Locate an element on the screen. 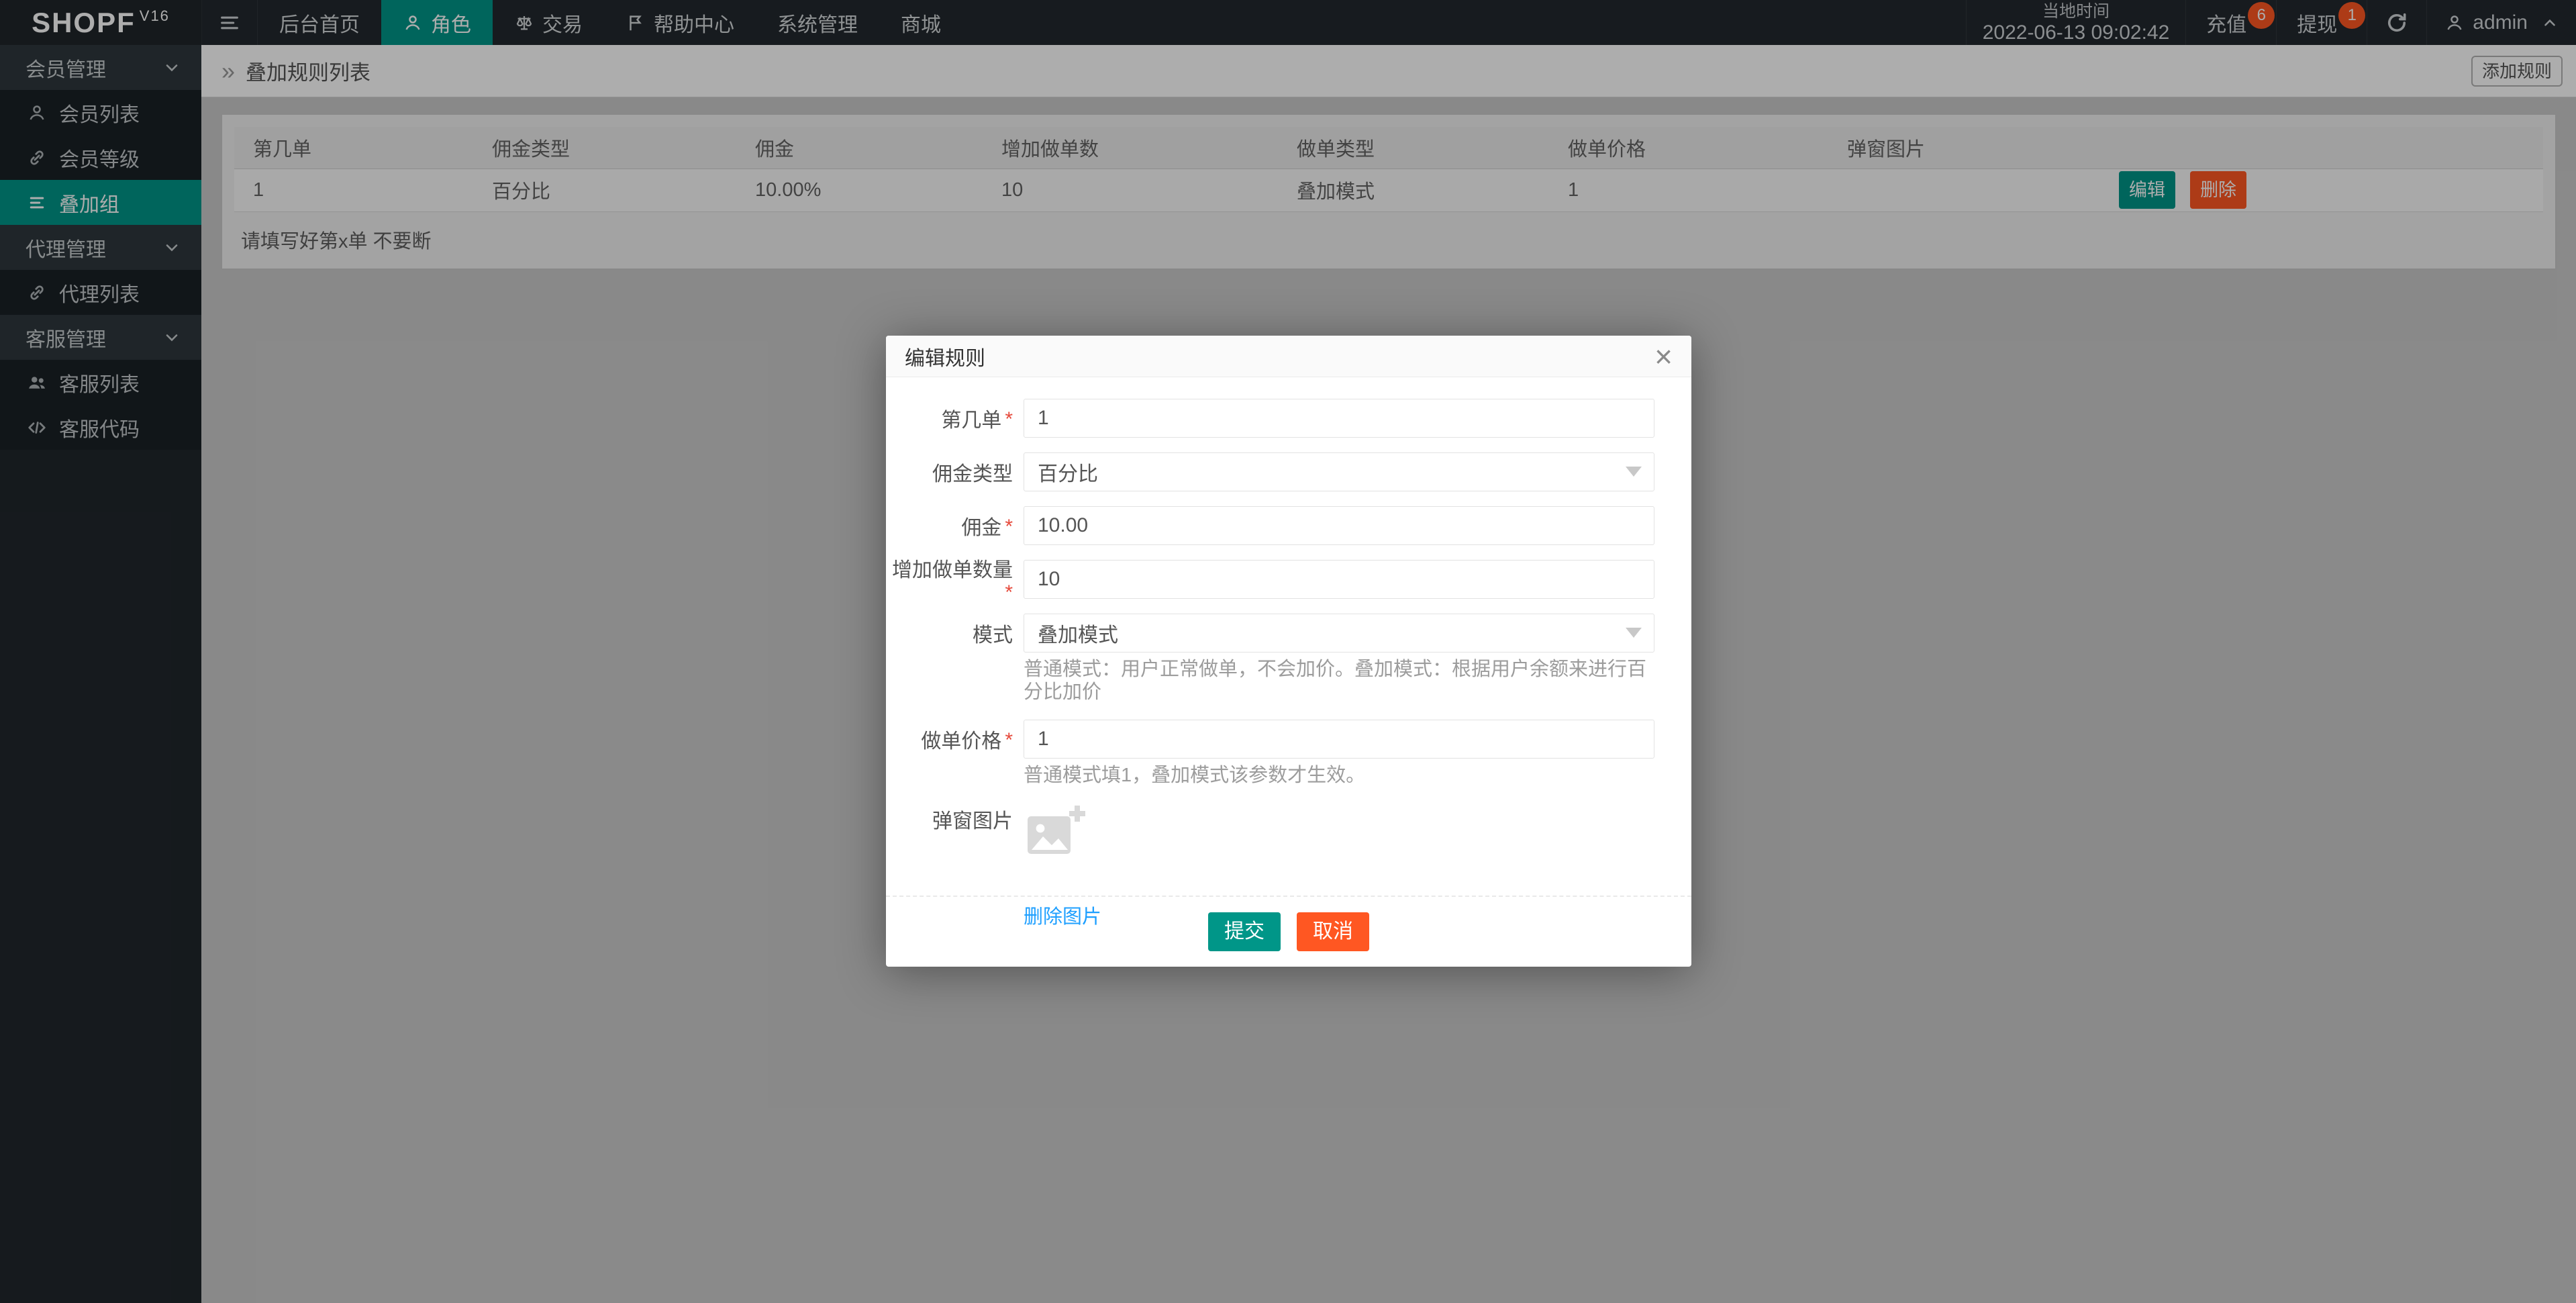  field-row-popup-image: 弹窗图片 is located at coordinates (1270, 833).